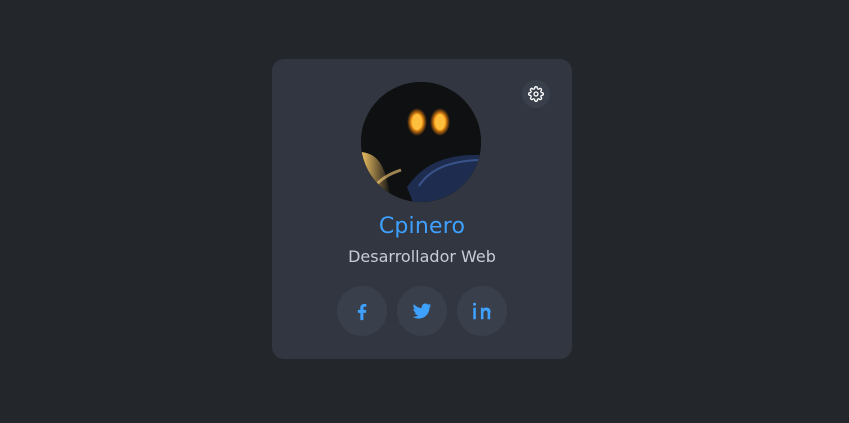  I want to click on profile-name: Cpinero, so click(422, 226).